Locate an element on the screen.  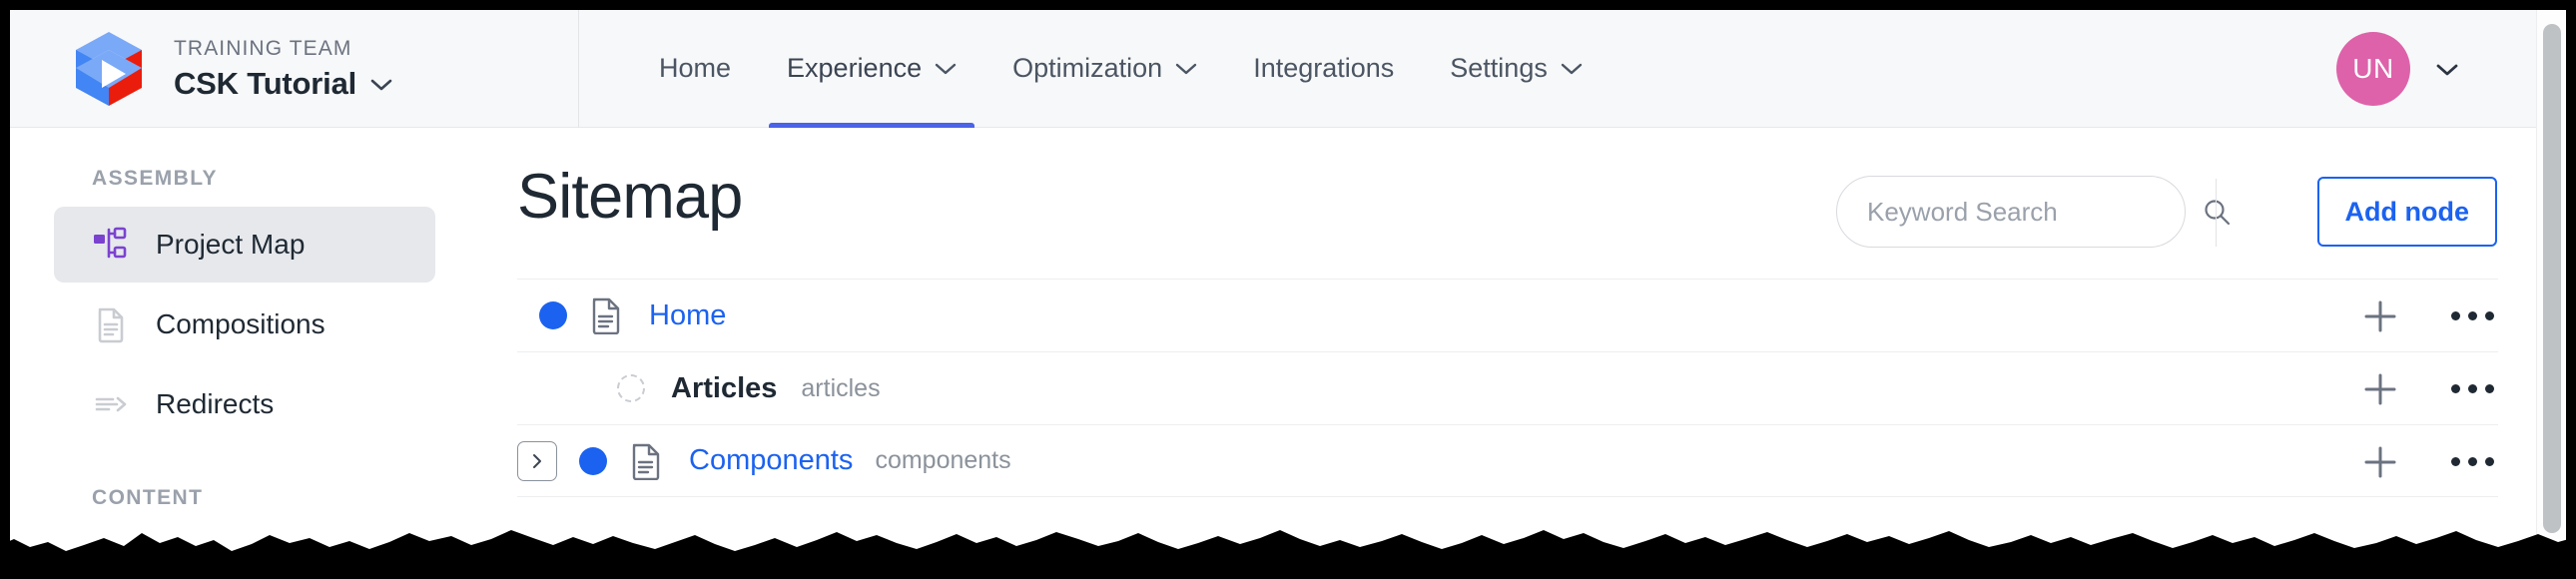
brand-text: TRAINING TEAM CSK Tutorial is located at coordinates (283, 68).